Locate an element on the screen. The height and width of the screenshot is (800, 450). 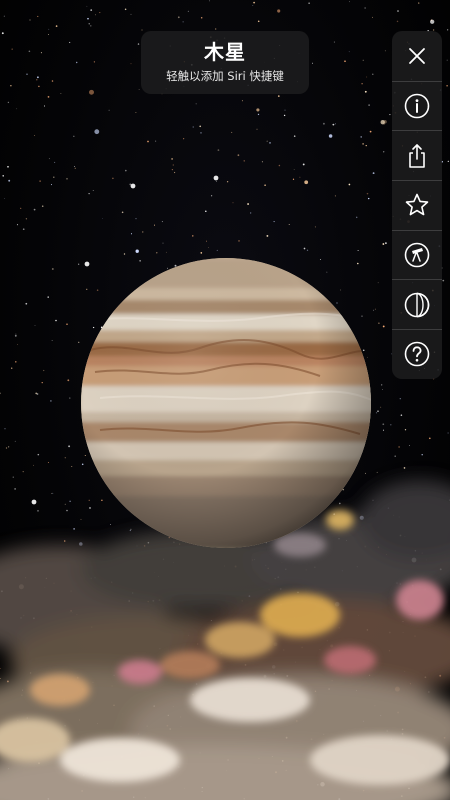
siri-shortcut-card: 木星 轻触以添加 Siri 快捷键 is located at coordinates (225, 62).